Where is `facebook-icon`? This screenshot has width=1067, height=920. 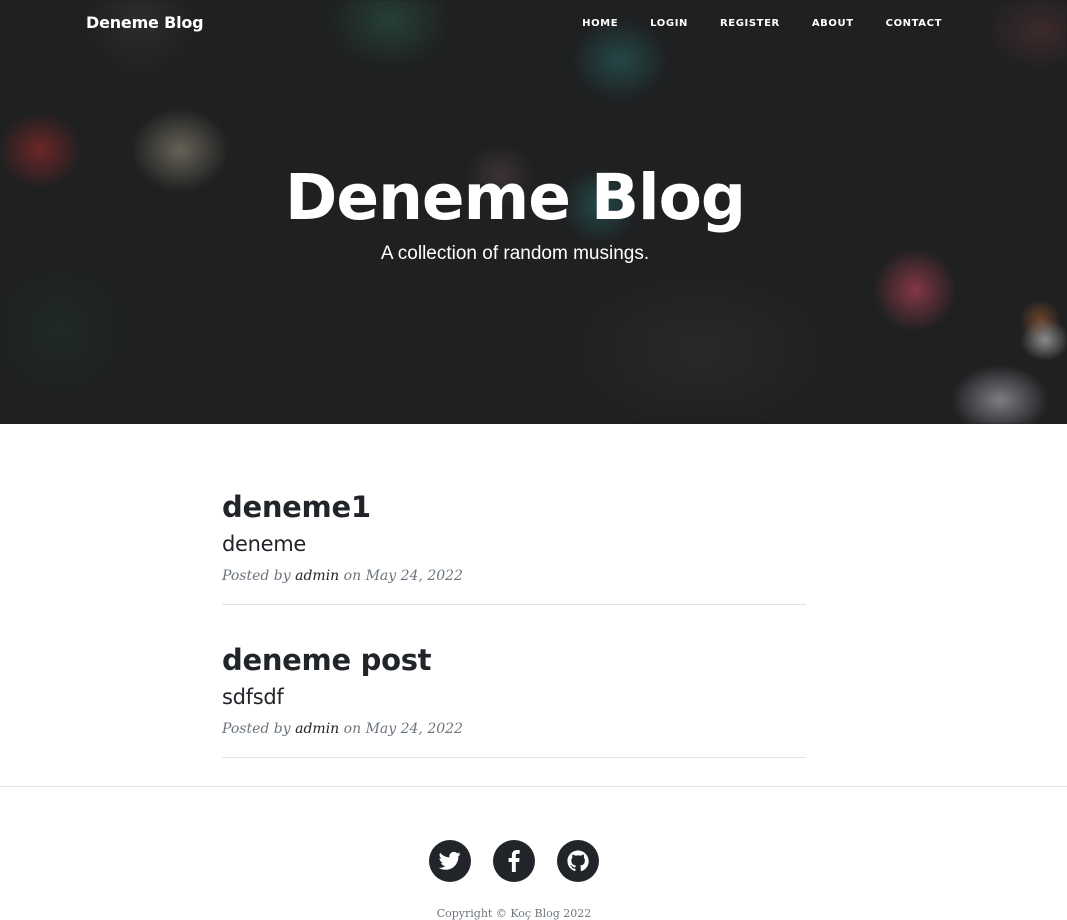
facebook-icon is located at coordinates (514, 861).